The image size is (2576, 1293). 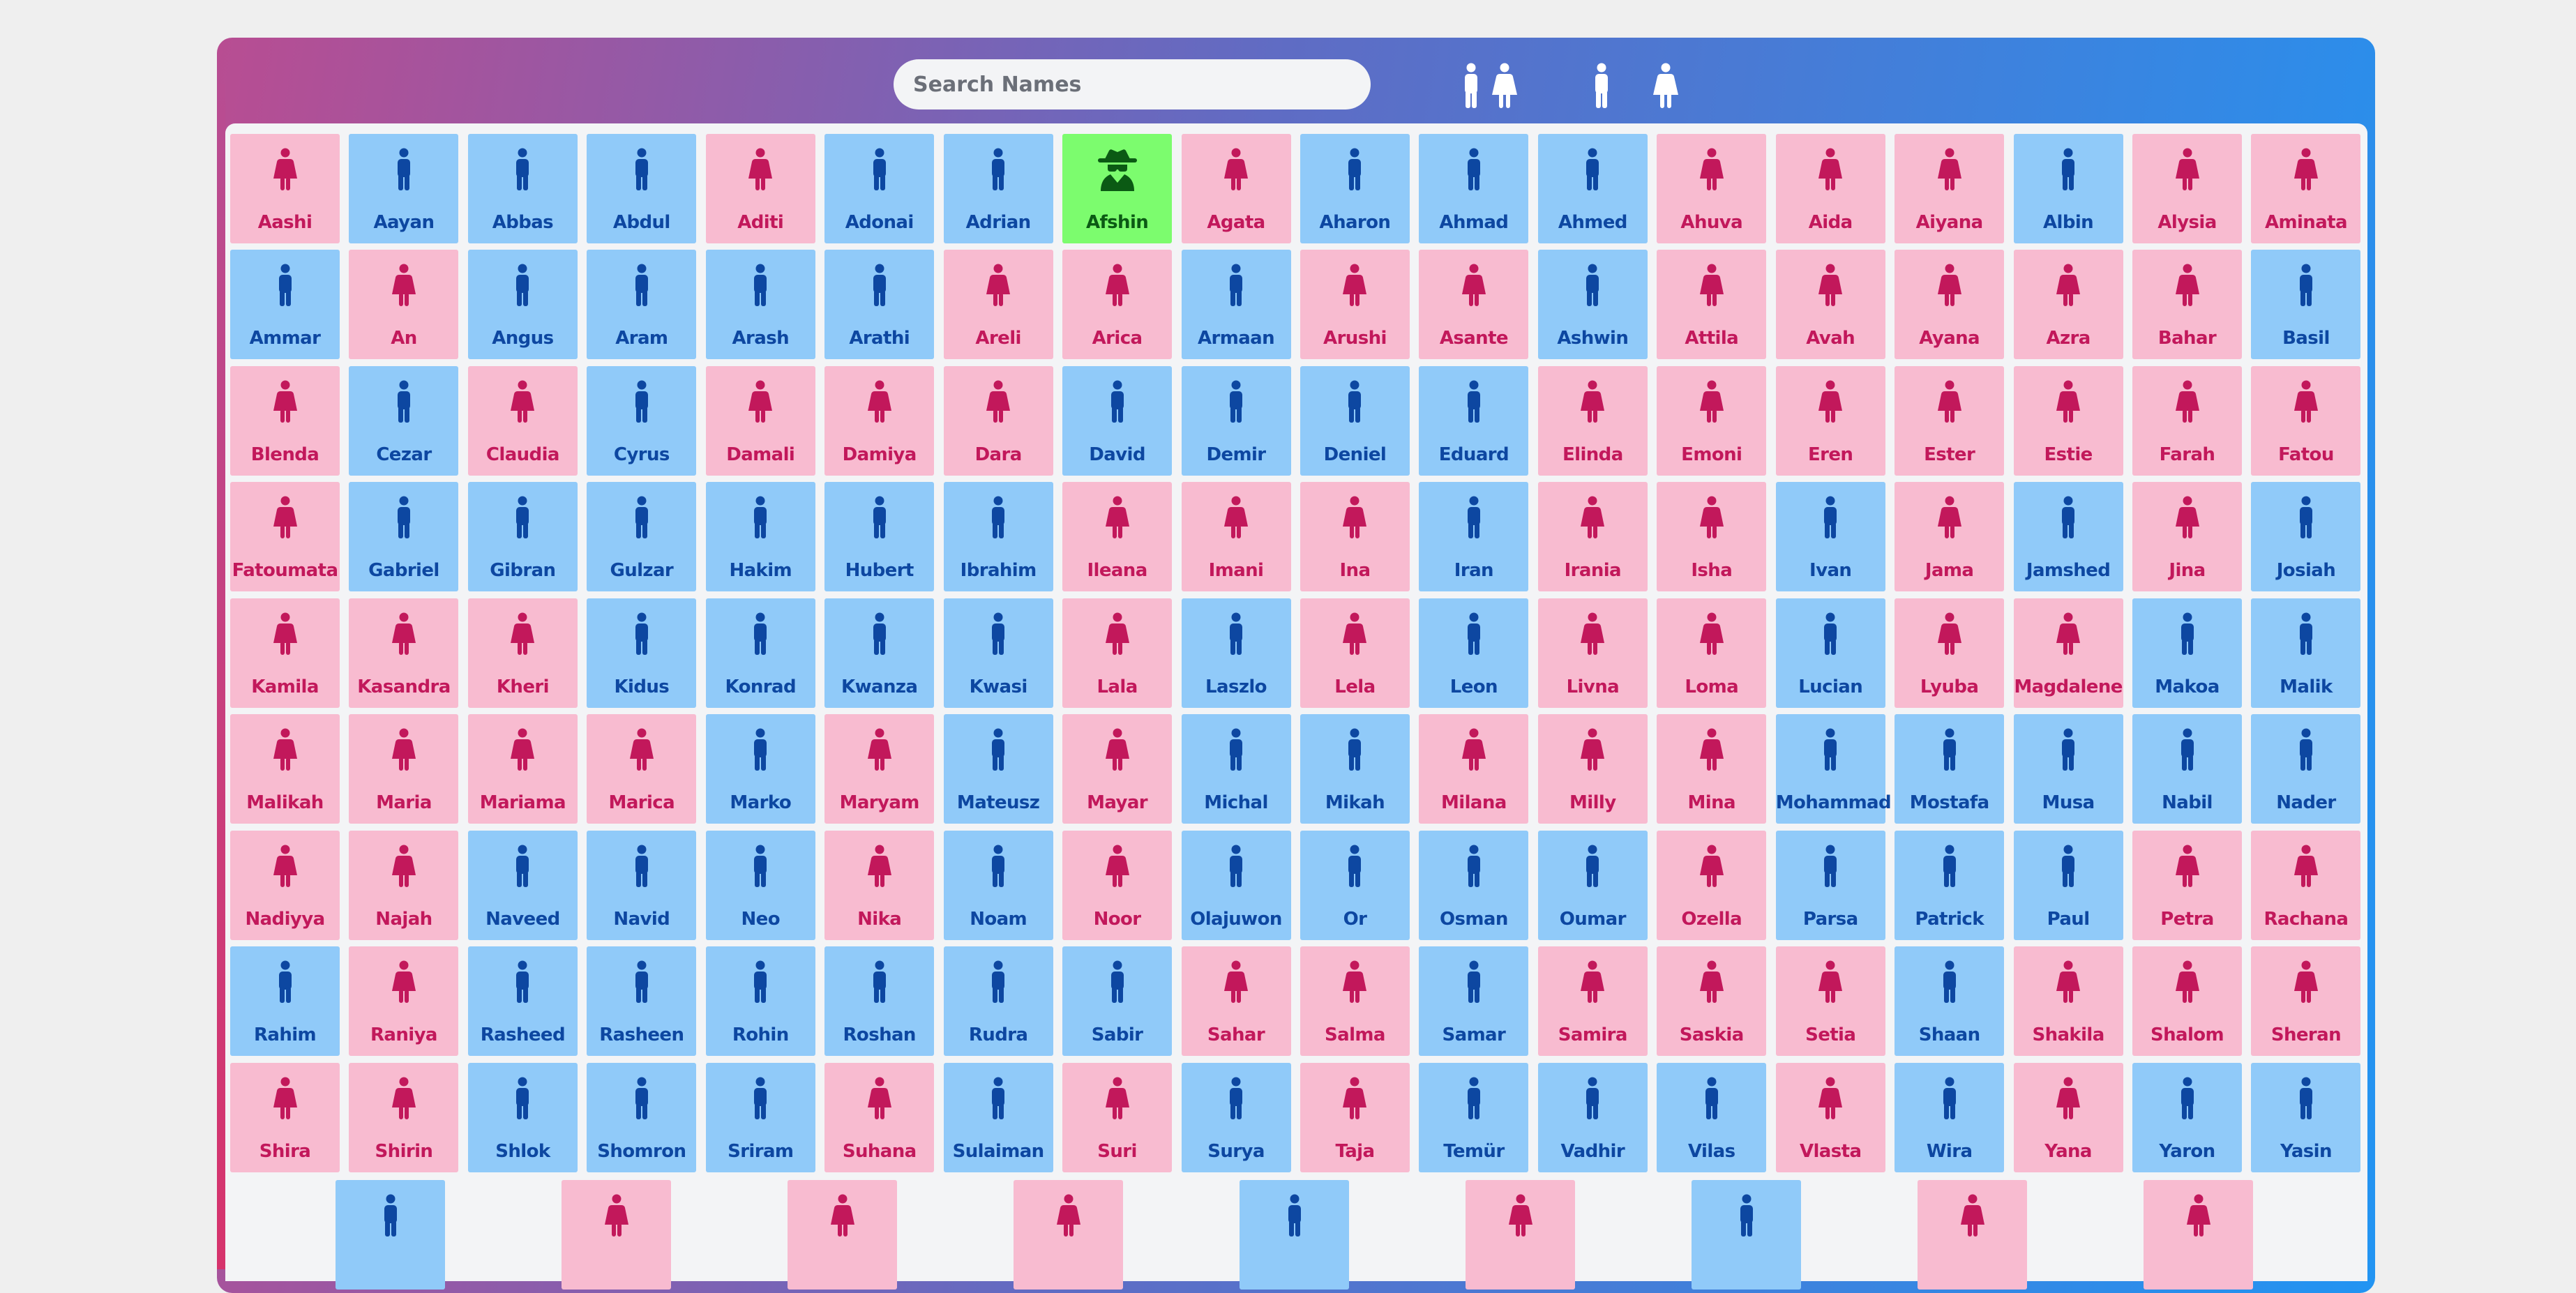 What do you see at coordinates (285, 305) in the screenshot?
I see `name-tile: Ammar` at bounding box center [285, 305].